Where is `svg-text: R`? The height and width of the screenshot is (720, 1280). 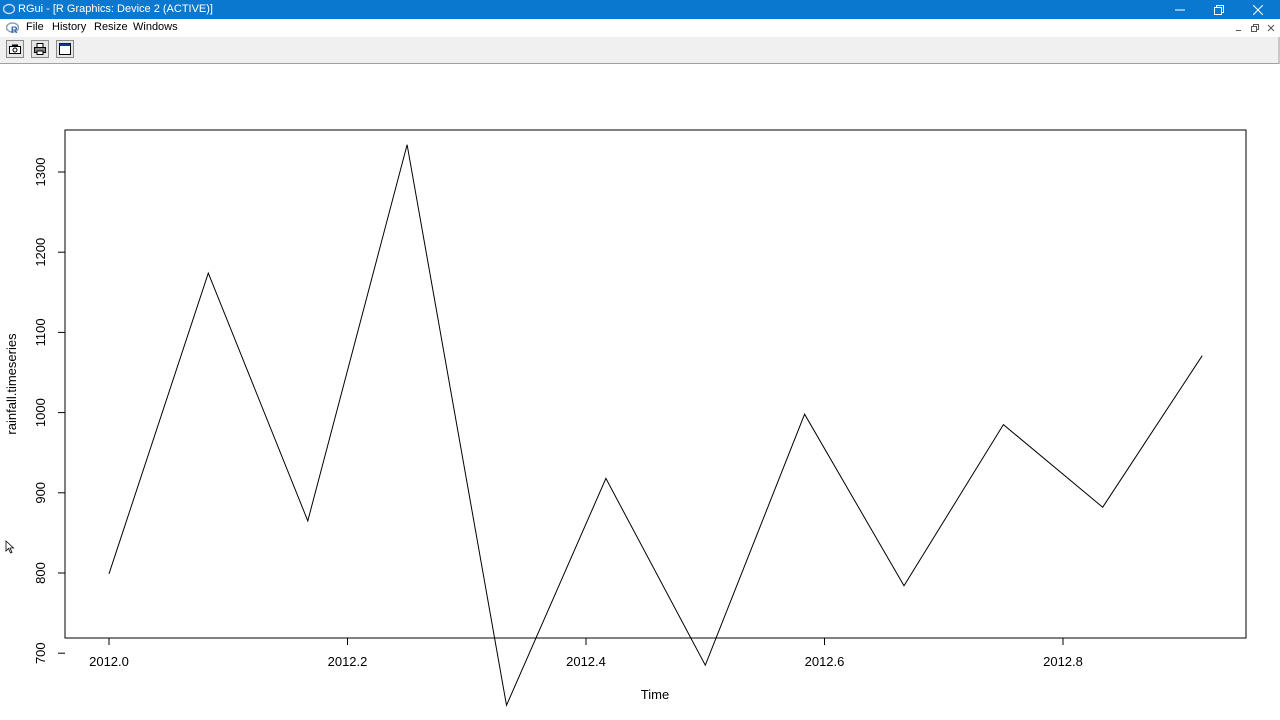
svg-text: R is located at coordinates (14, 29).